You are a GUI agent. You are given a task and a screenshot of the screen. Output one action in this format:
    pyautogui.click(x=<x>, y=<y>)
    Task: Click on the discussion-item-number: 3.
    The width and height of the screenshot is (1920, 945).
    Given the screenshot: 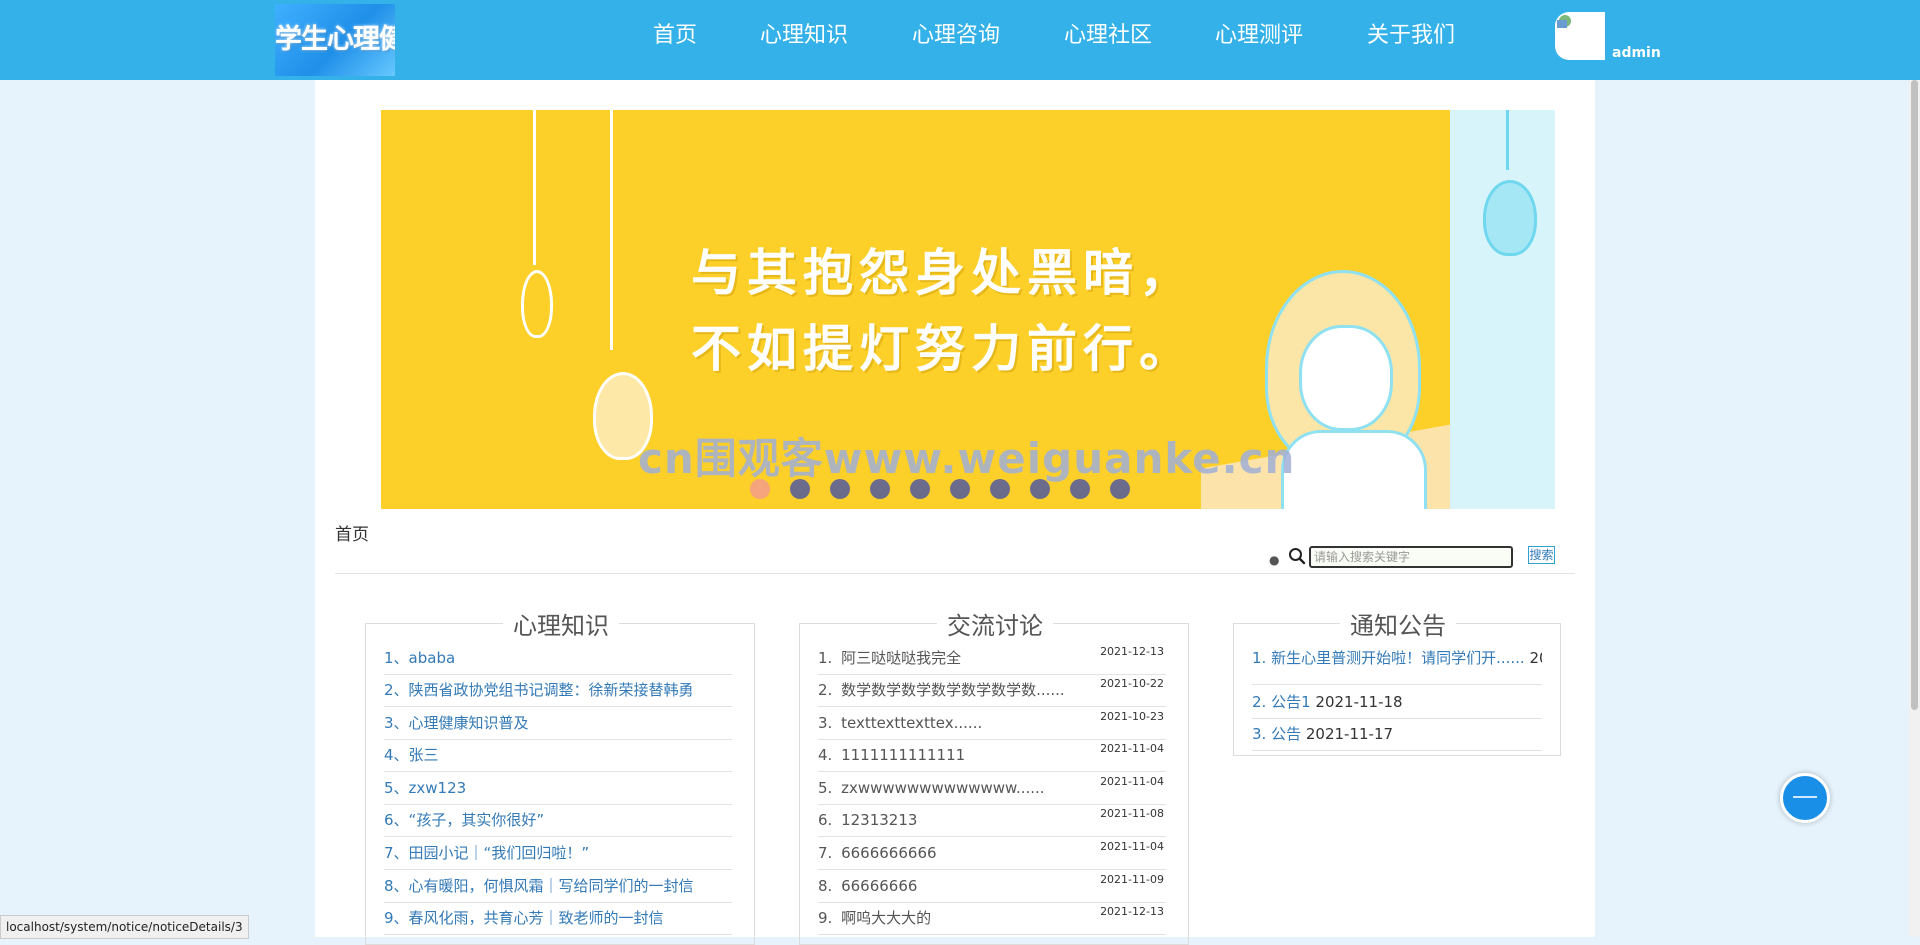 What is the action you would take?
    pyautogui.click(x=825, y=723)
    